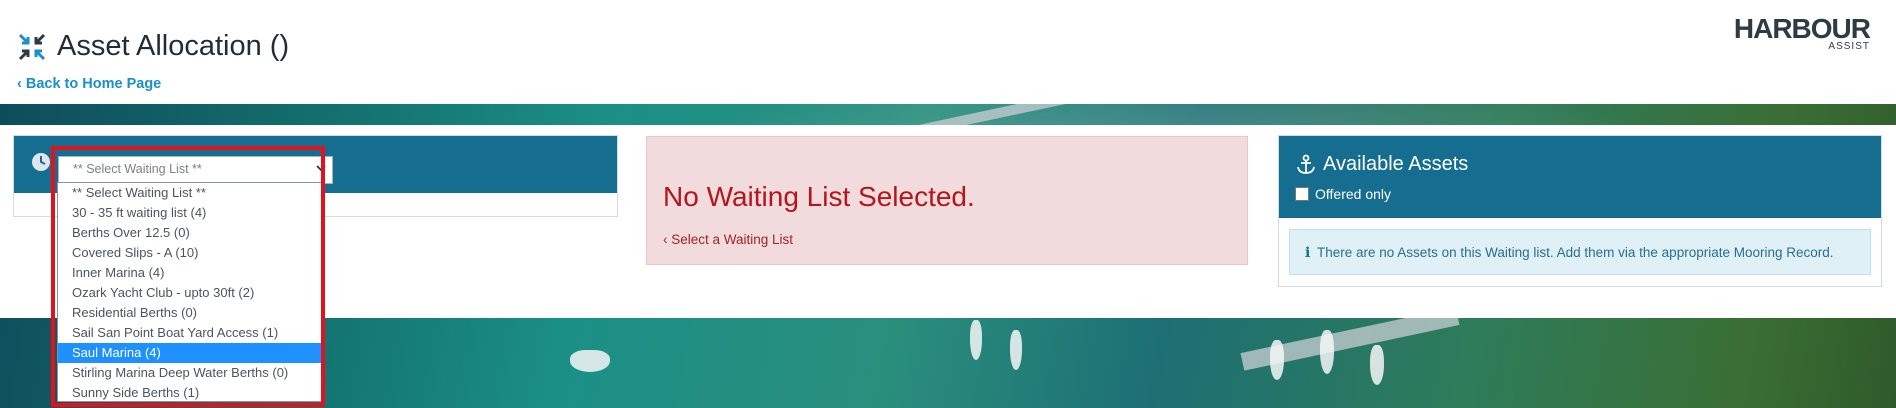 This screenshot has height=408, width=1896. I want to click on waiting-list-select: ** Select Waiting List **, so click(195, 170).